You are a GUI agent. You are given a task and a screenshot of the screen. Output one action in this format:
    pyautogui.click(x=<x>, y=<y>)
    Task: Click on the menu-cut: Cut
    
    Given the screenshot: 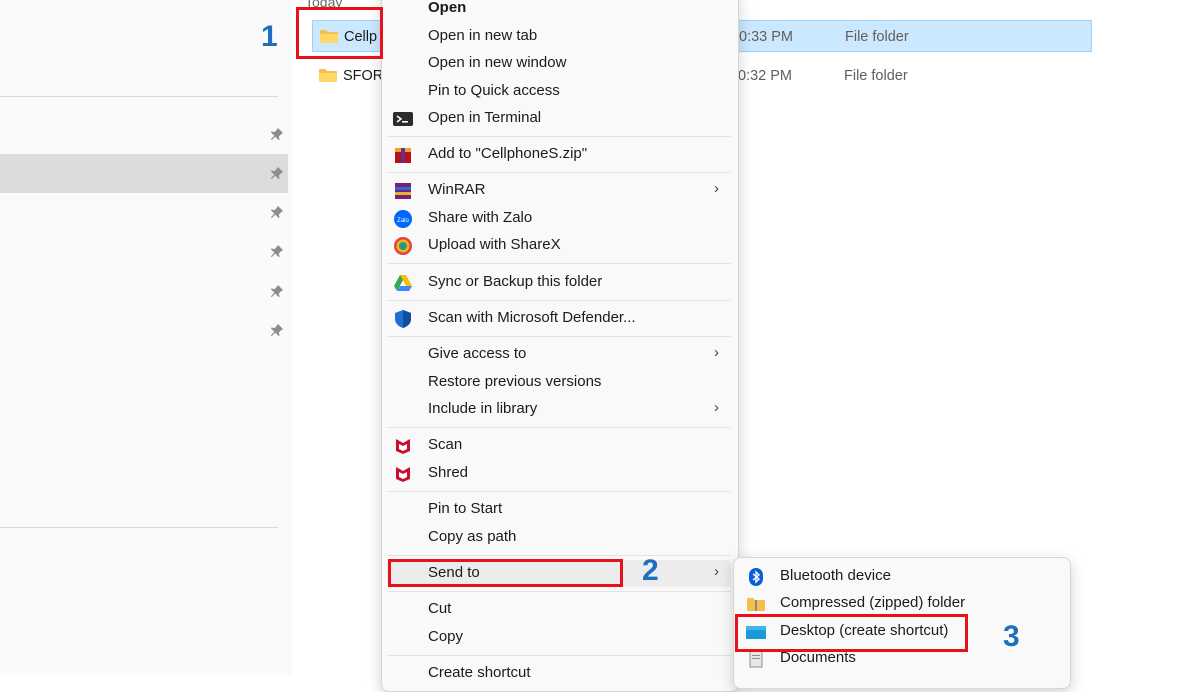 What is the action you would take?
    pyautogui.click(x=559, y=609)
    